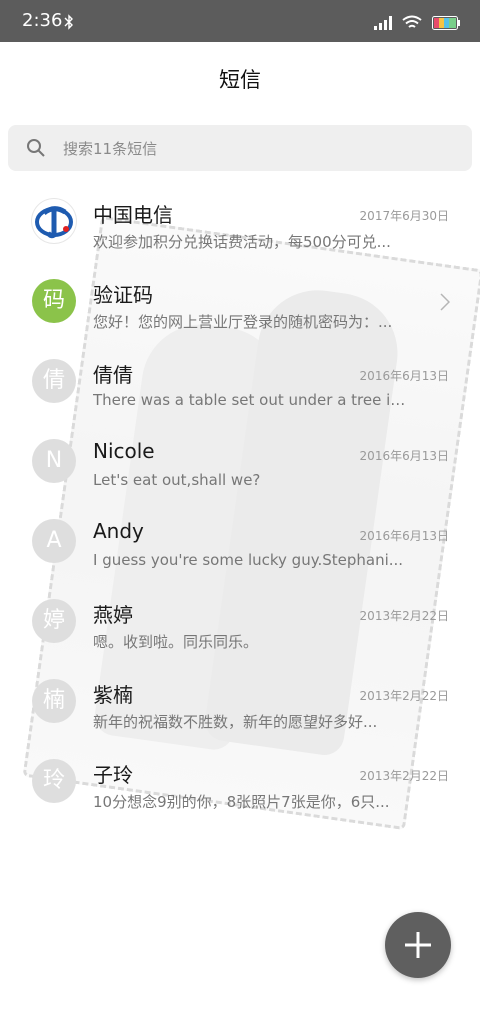 The width and height of the screenshot is (480, 1013). Describe the element at coordinates (110, 149) in the screenshot. I see `search-placeholder: 搜索11条短信` at that location.